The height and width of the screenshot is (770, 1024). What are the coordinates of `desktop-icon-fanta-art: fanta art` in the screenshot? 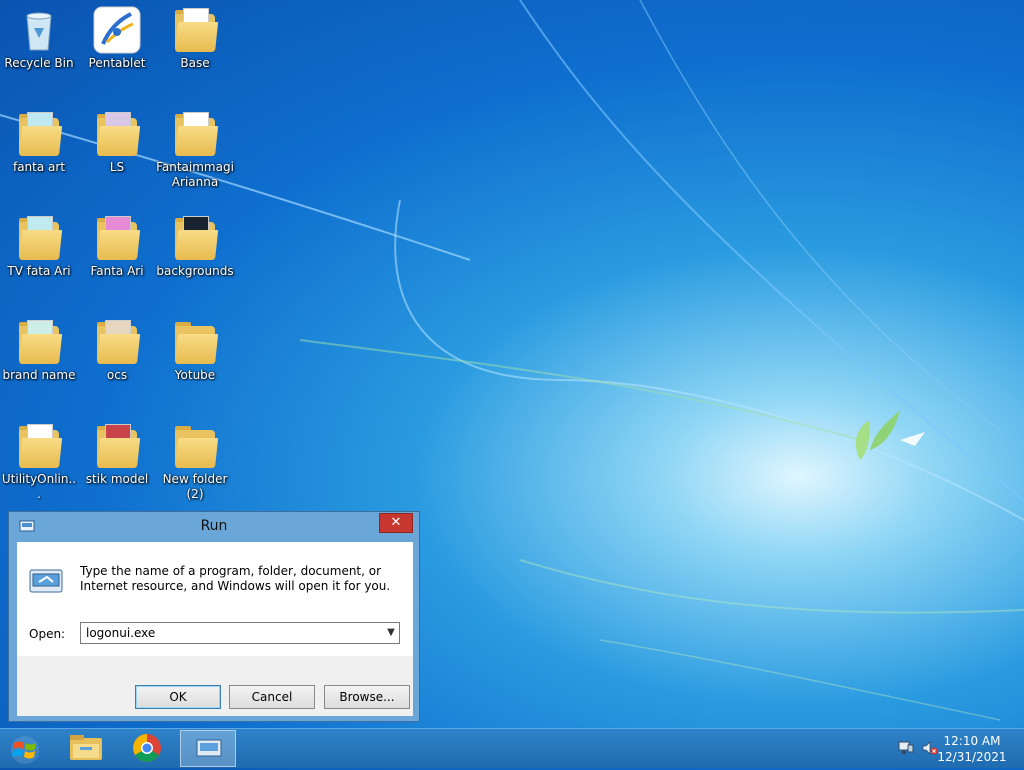 It's located at (39, 142).